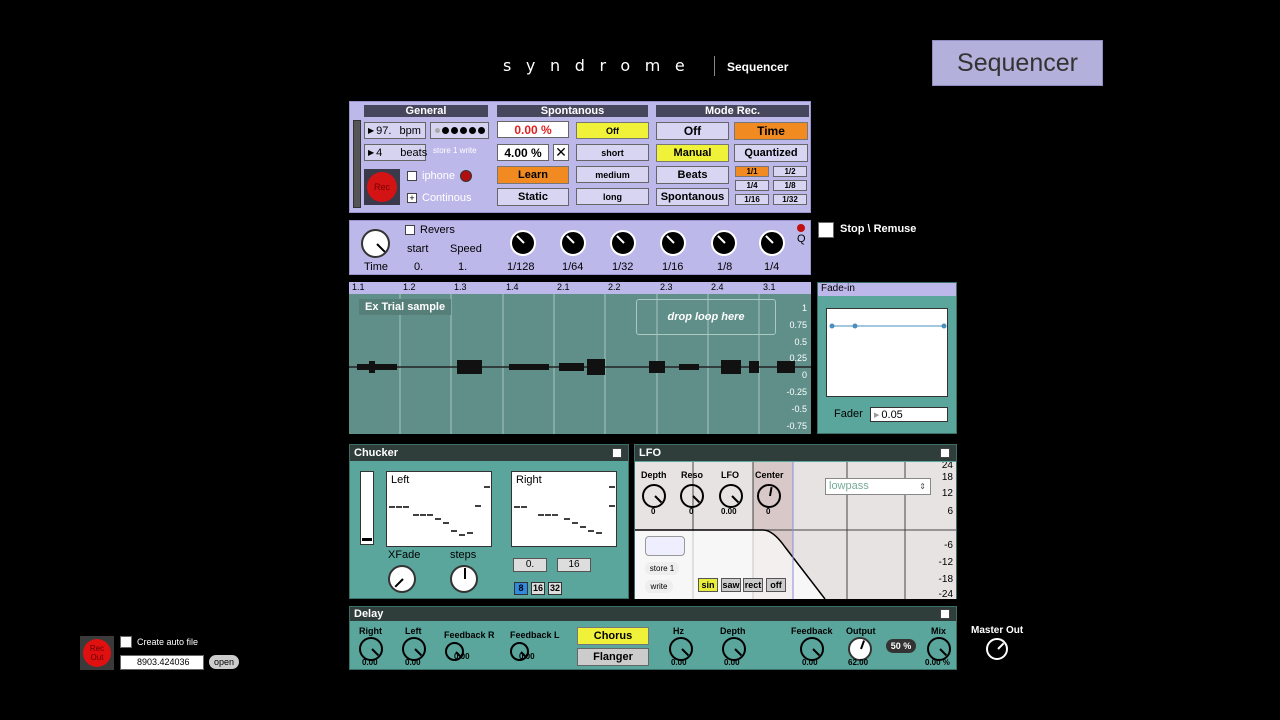  What do you see at coordinates (692, 496) in the screenshot?
I see `lfo-reso-knob` at bounding box center [692, 496].